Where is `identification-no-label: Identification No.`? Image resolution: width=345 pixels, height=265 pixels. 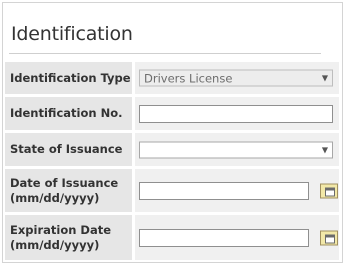 identification-no-label: Identification No. is located at coordinates (68, 113).